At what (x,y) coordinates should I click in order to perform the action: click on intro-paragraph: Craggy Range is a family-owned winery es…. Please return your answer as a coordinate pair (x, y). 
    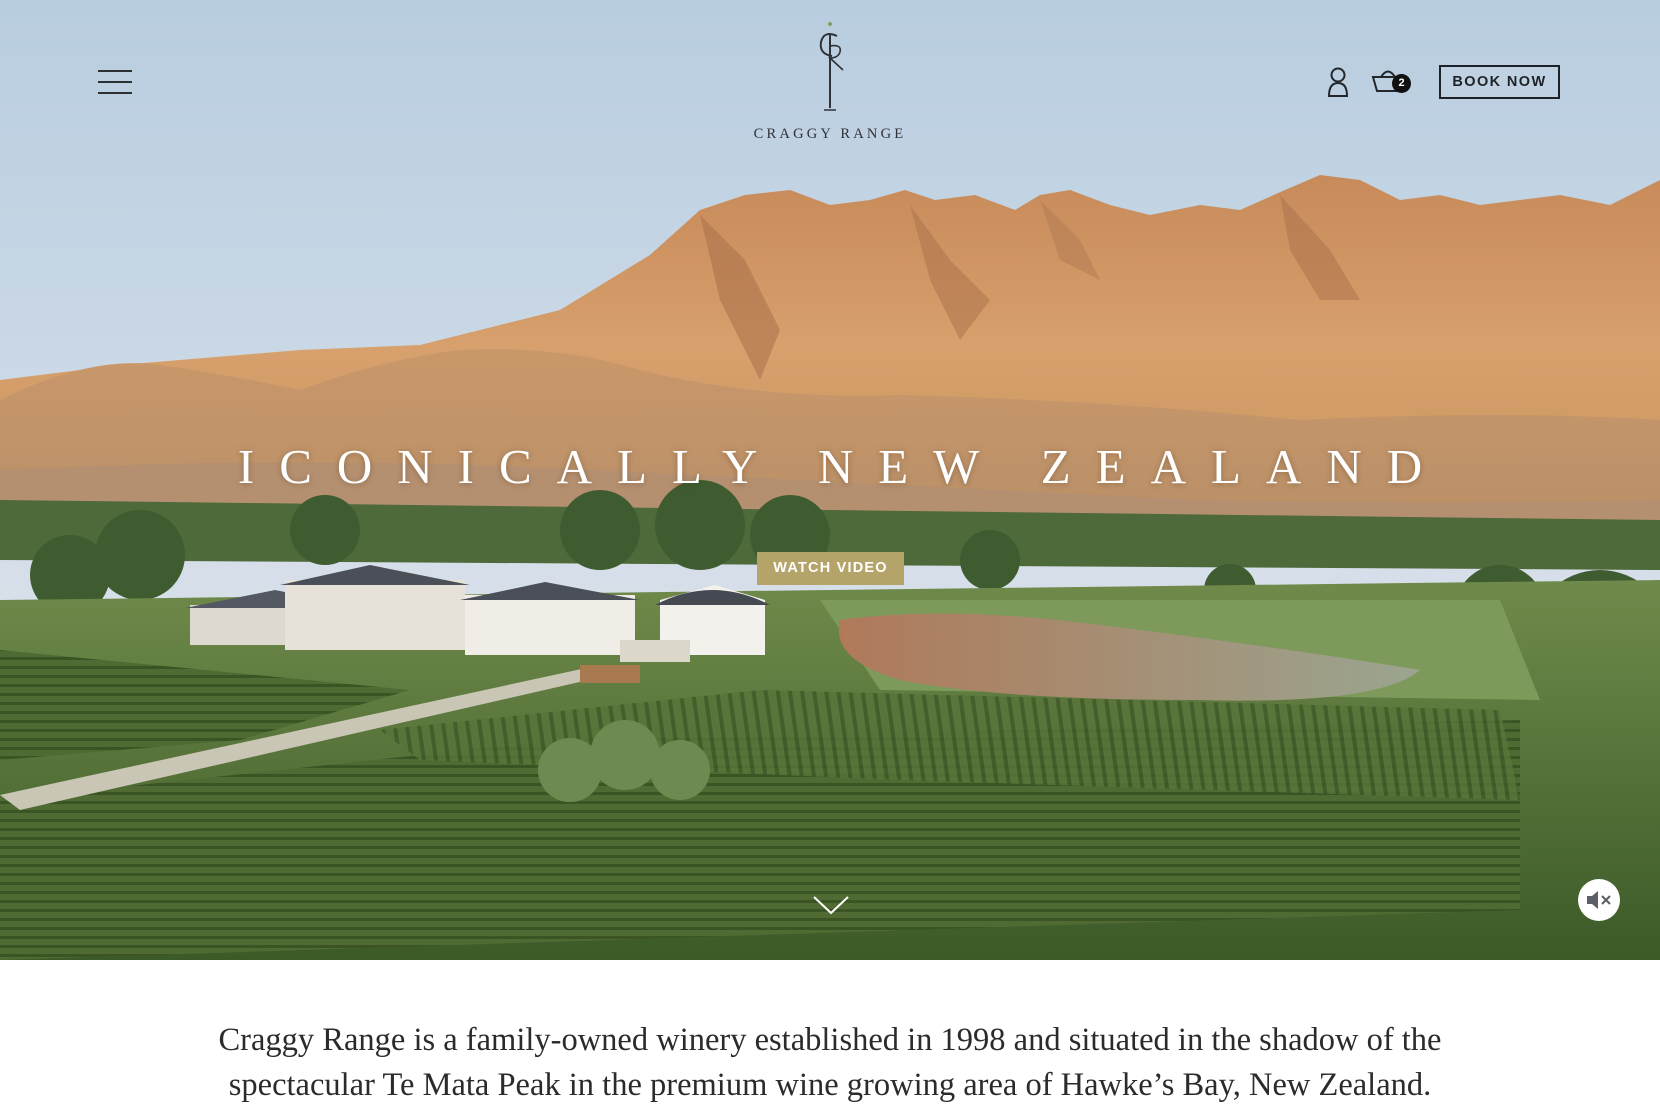
    Looking at the image, I should click on (830, 1062).